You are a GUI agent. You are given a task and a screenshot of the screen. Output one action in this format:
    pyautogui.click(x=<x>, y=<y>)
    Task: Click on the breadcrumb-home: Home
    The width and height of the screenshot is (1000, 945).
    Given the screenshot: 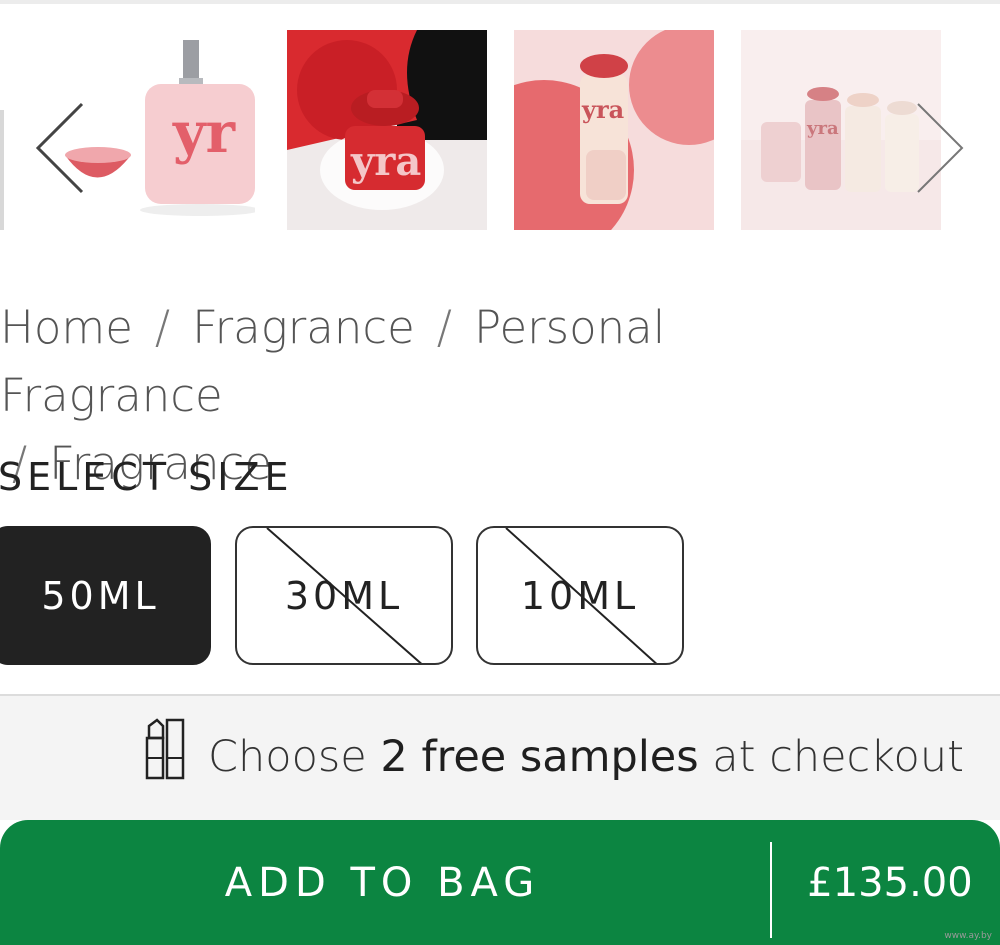 What is the action you would take?
    pyautogui.click(x=66, y=327)
    